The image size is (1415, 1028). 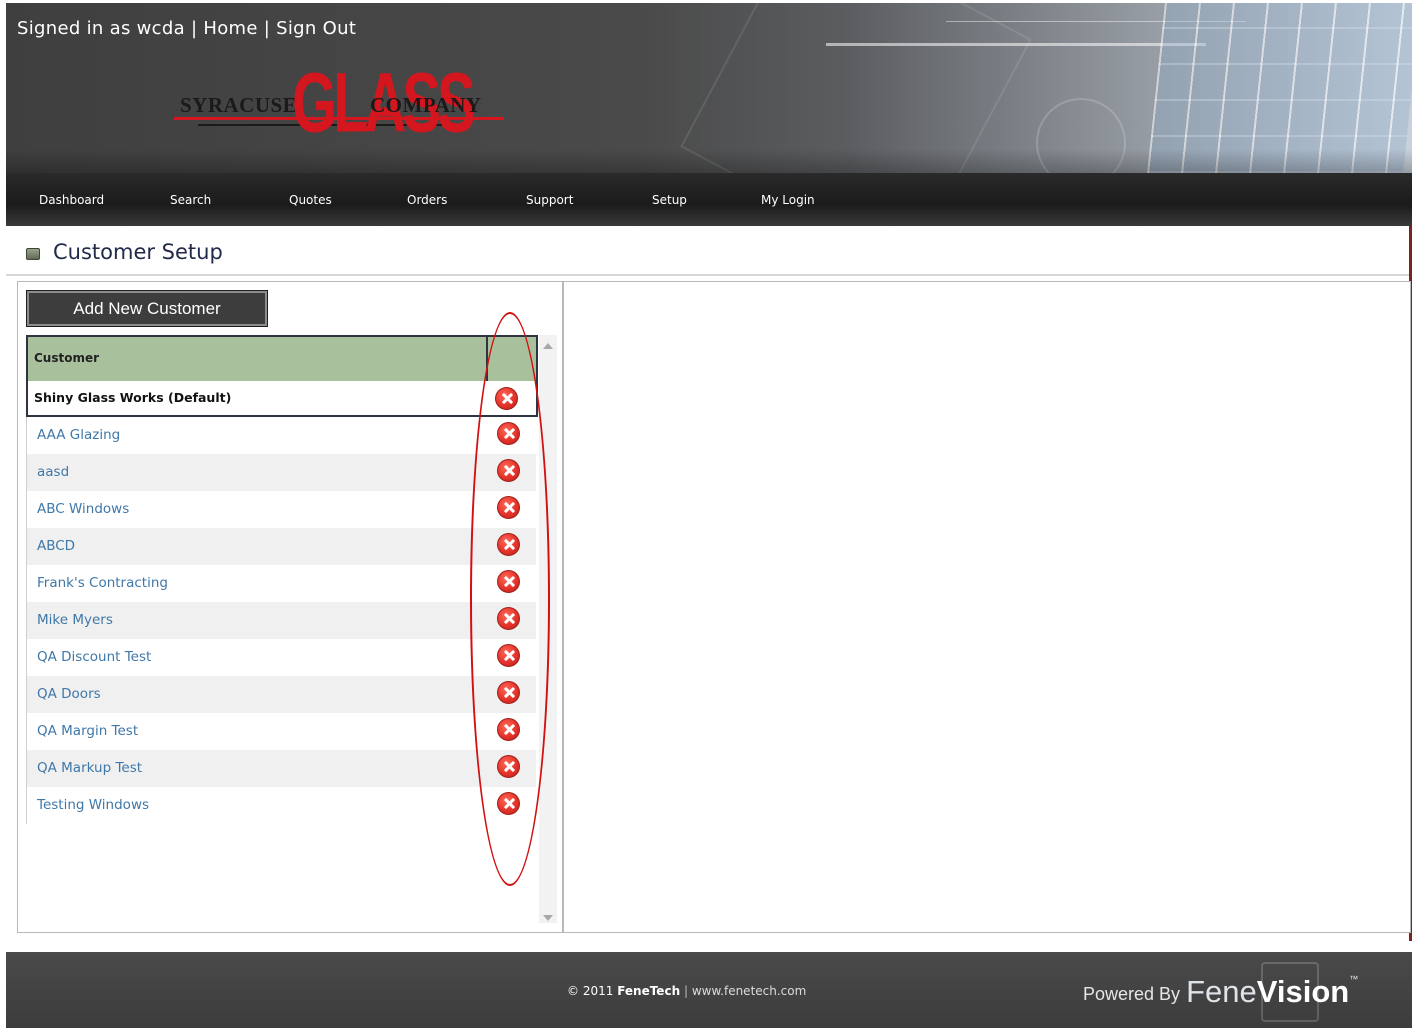 I want to click on powered-by-label: Powered By, so click(x=1132, y=994).